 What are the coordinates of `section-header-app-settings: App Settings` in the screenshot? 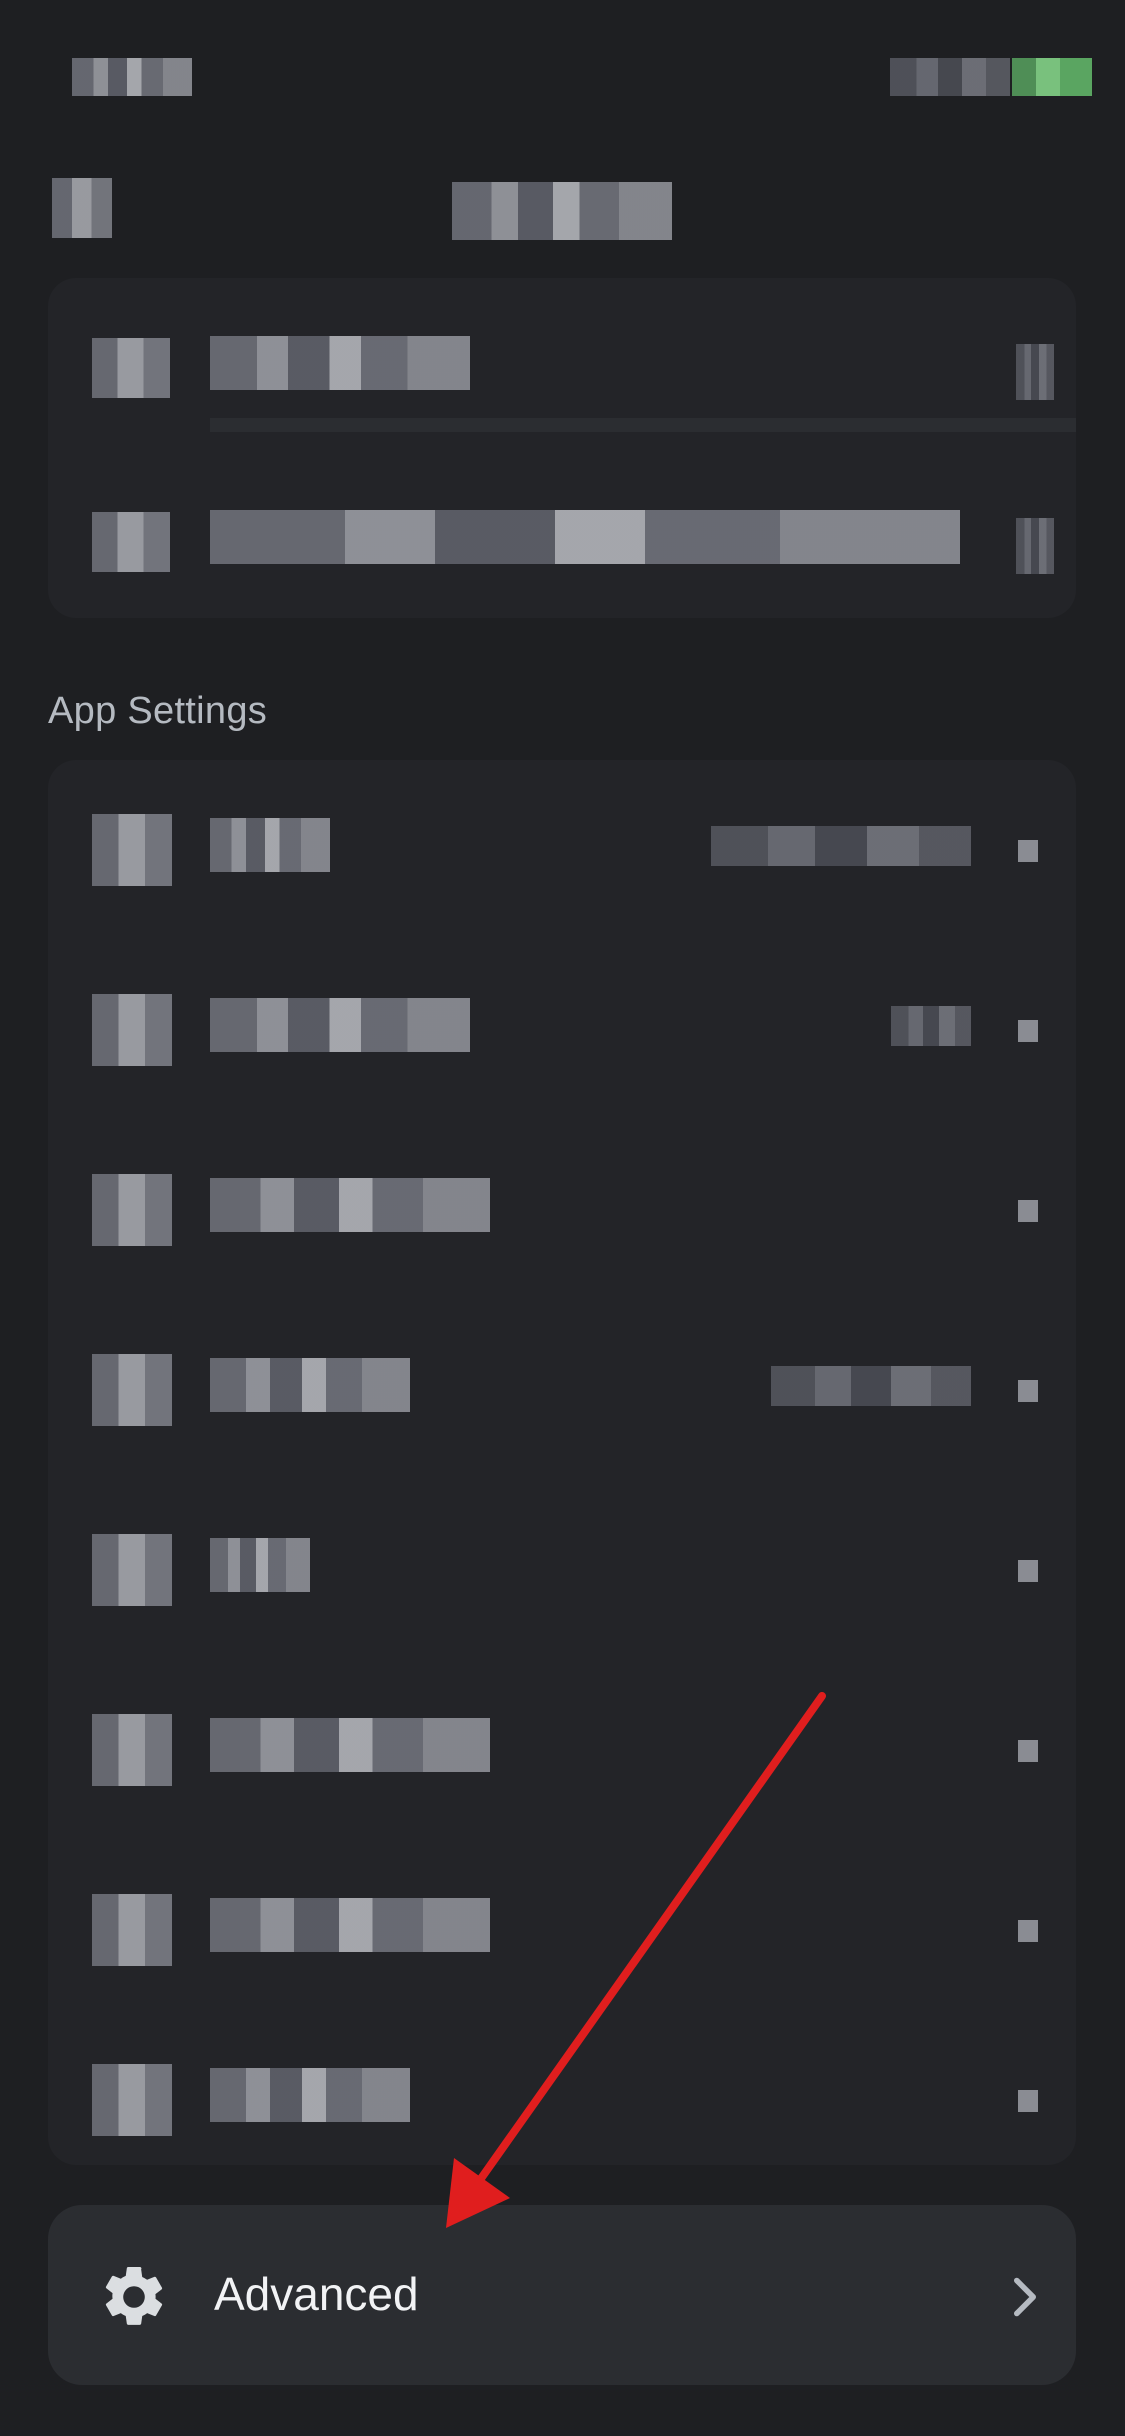 It's located at (158, 711).